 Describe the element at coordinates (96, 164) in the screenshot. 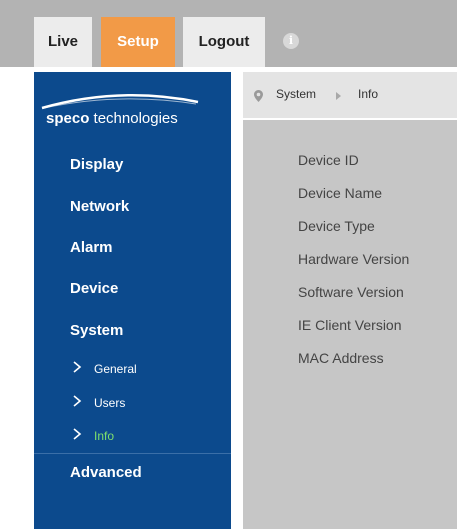

I see `sidebar-item-display: Display` at that location.